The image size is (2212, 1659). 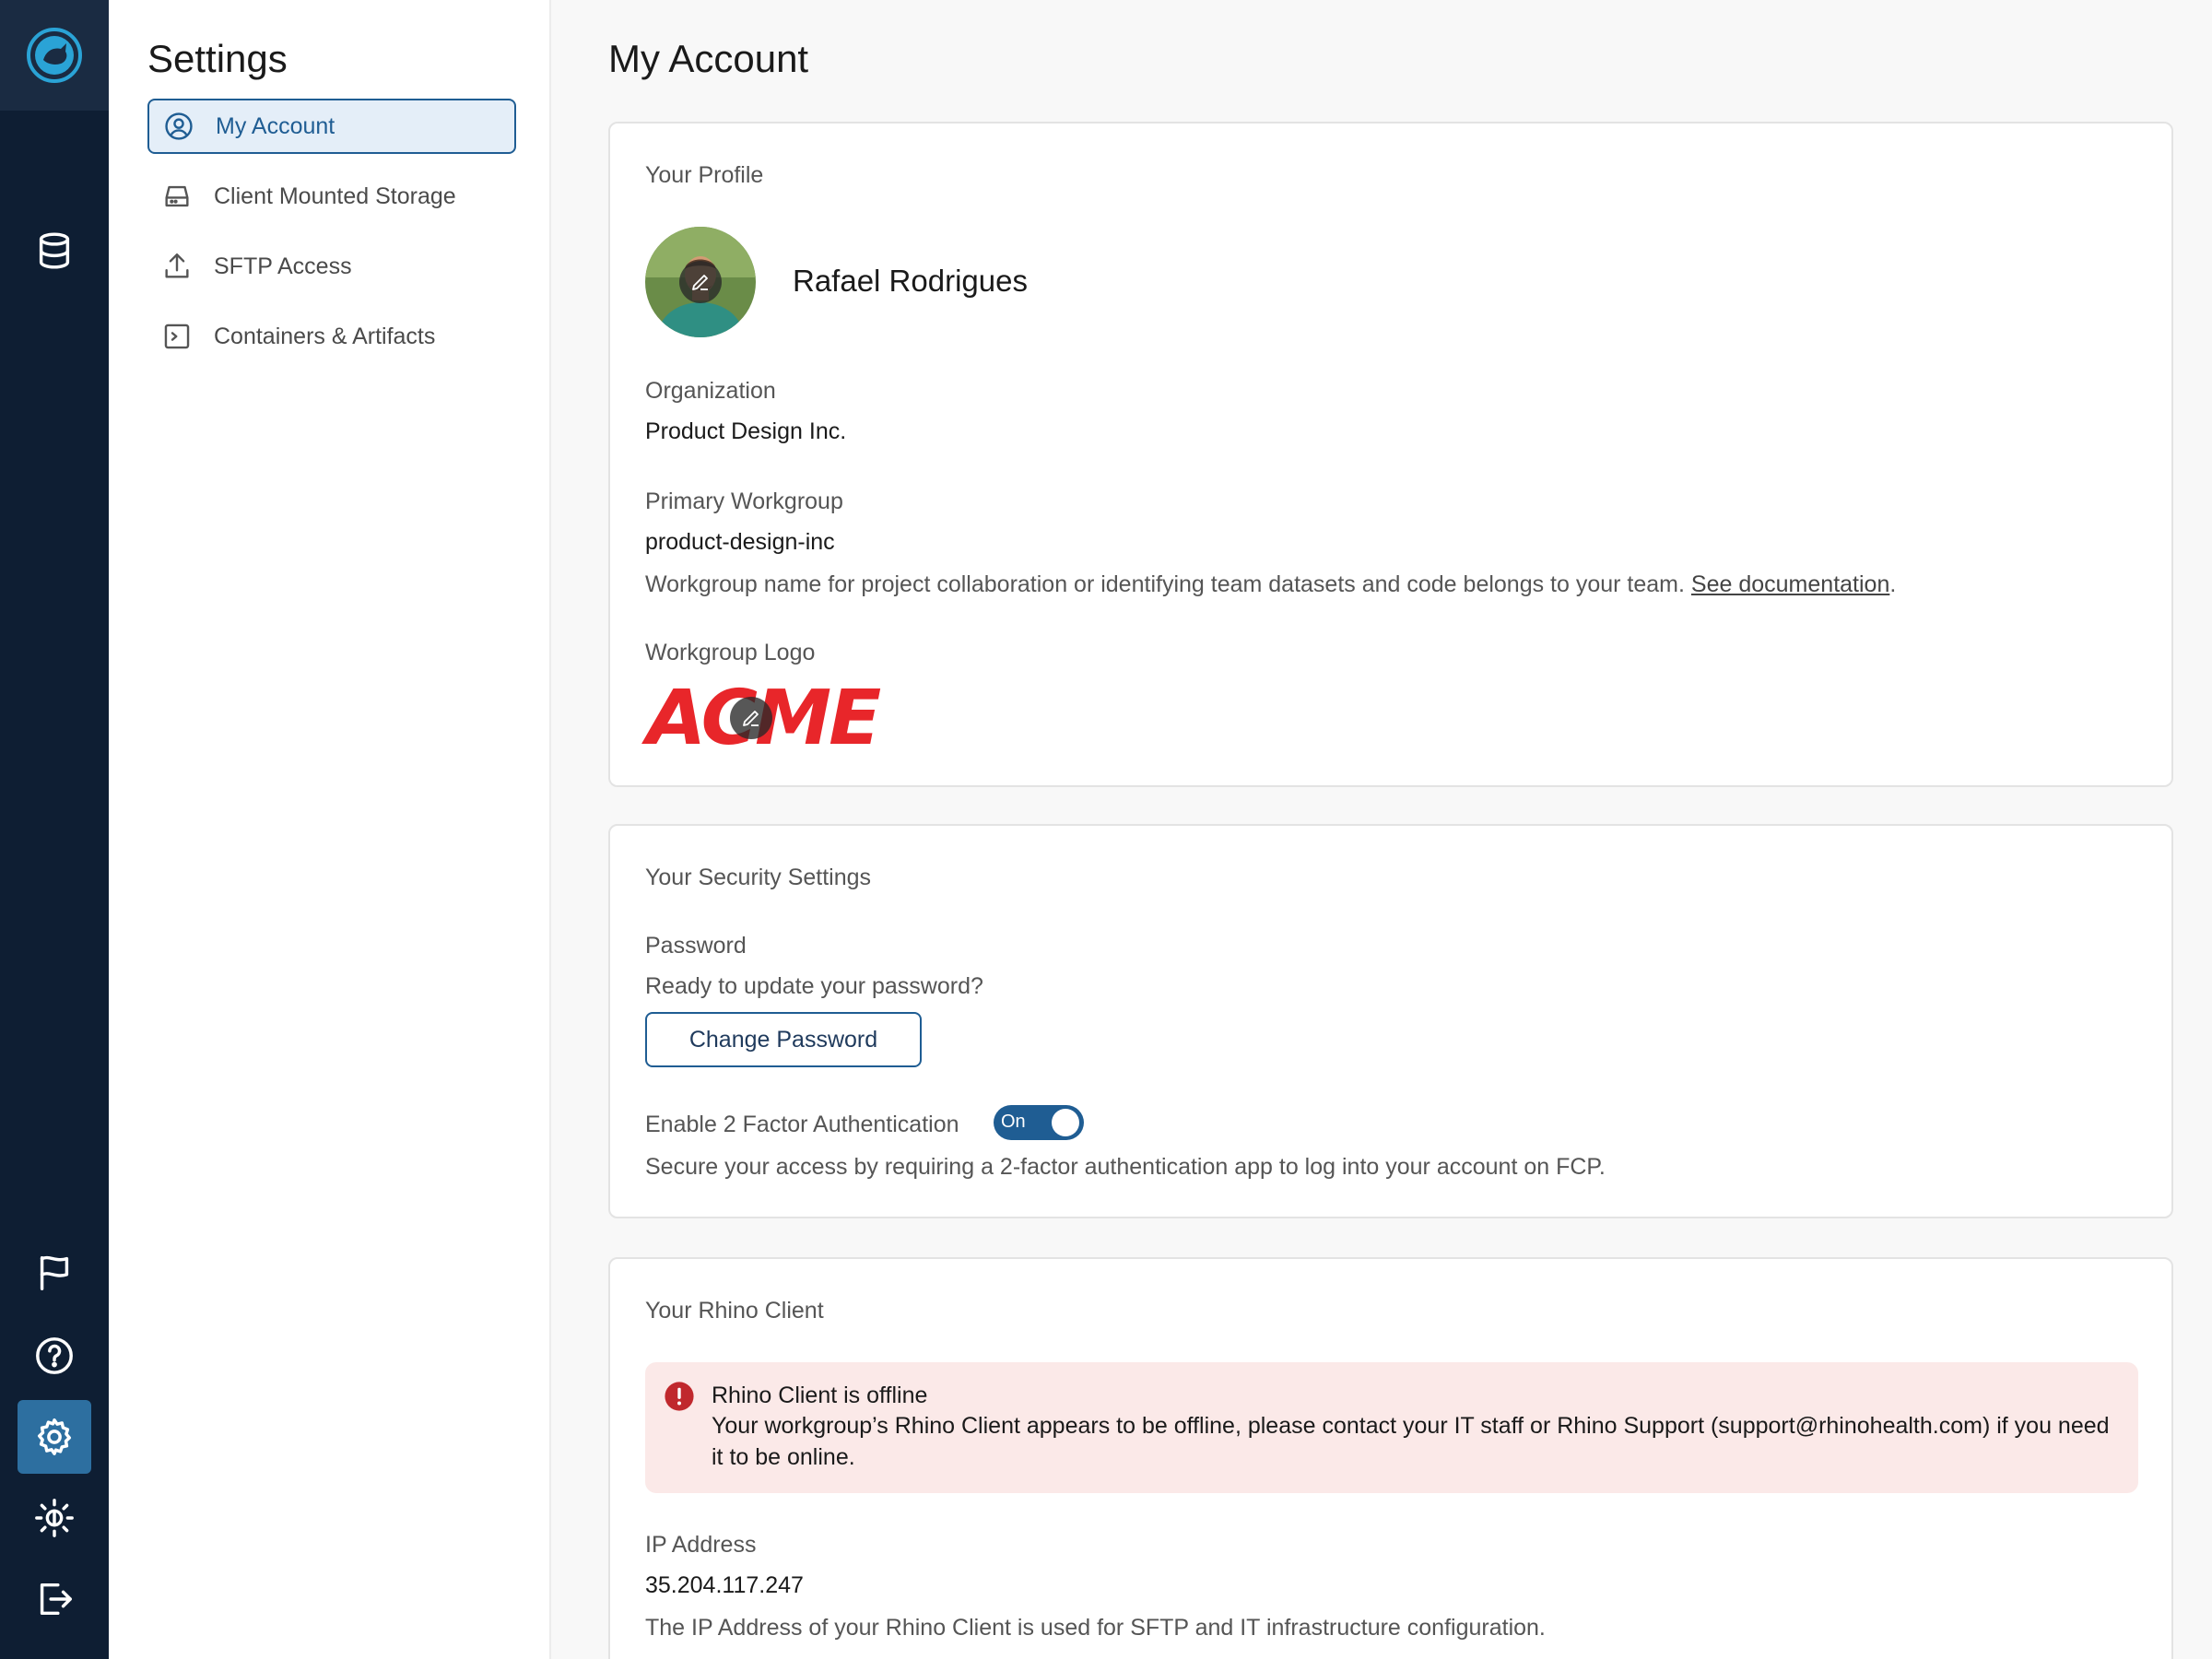 I want to click on alert-title: Rhino Client is offline, so click(x=820, y=1395).